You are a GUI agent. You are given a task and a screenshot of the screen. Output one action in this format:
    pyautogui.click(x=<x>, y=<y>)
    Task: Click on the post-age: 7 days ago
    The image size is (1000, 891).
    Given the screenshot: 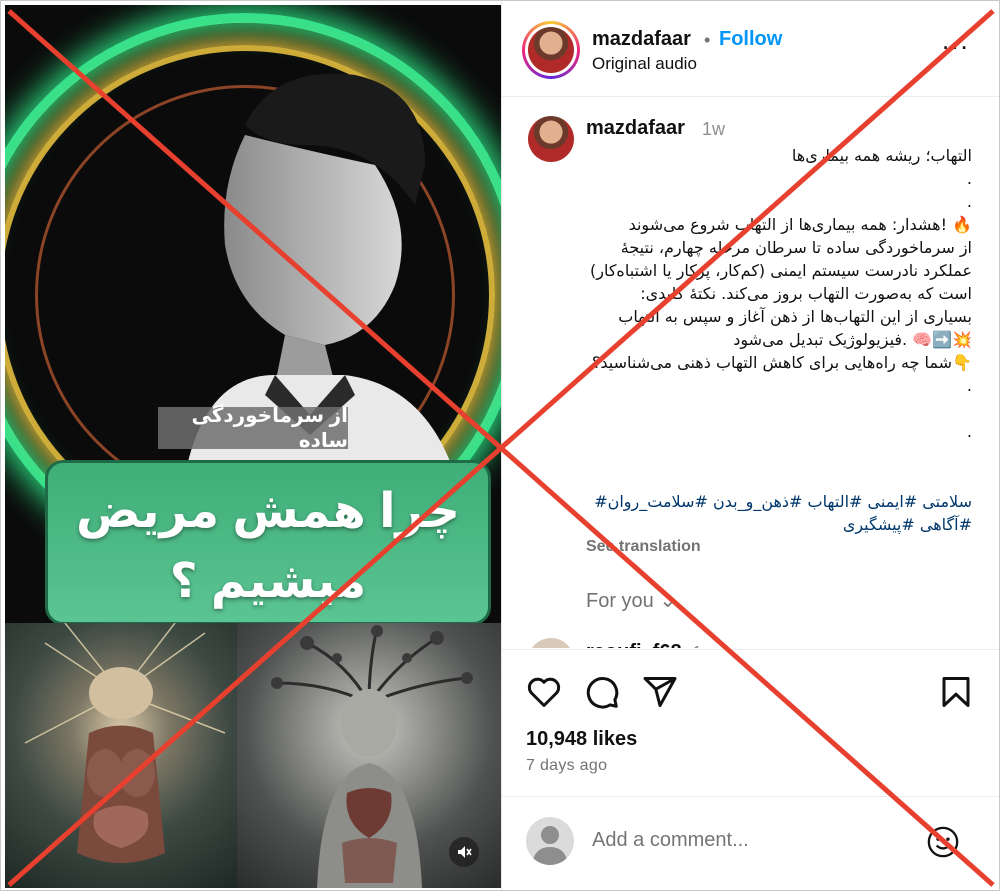 What is the action you would take?
    pyautogui.click(x=566, y=766)
    